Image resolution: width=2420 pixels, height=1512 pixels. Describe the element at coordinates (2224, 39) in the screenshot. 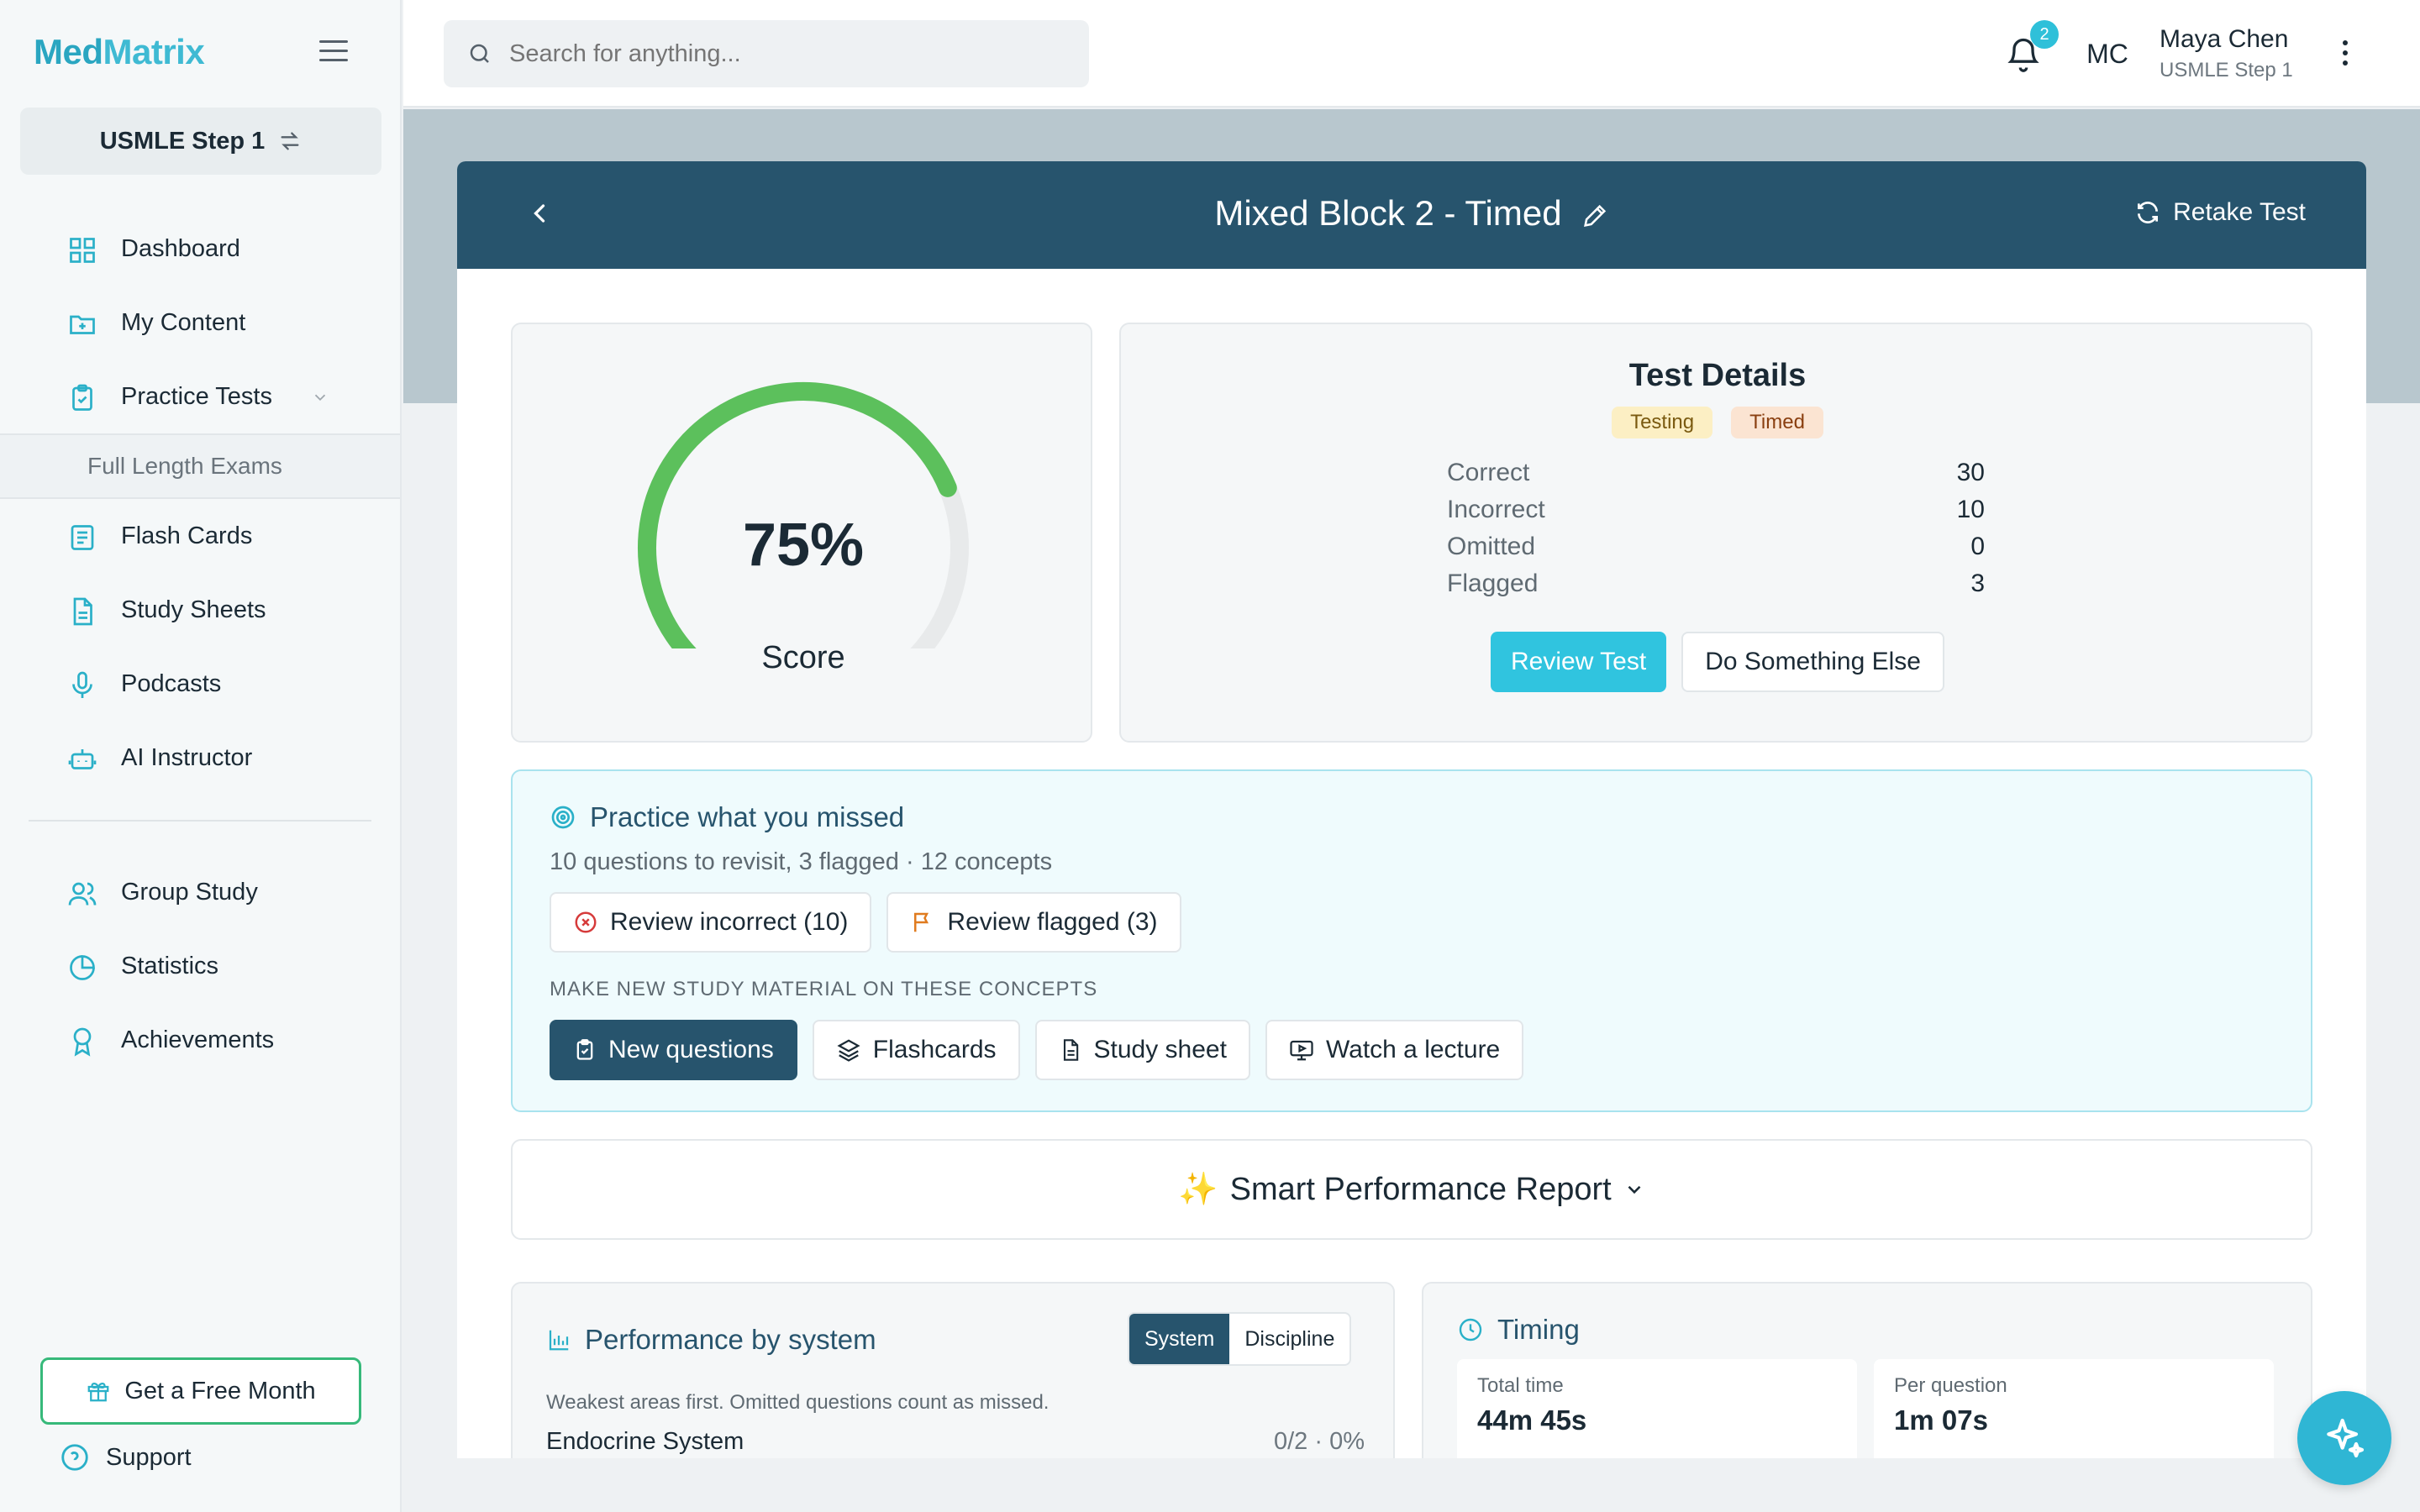

I see `user-name: Maya Chen` at that location.